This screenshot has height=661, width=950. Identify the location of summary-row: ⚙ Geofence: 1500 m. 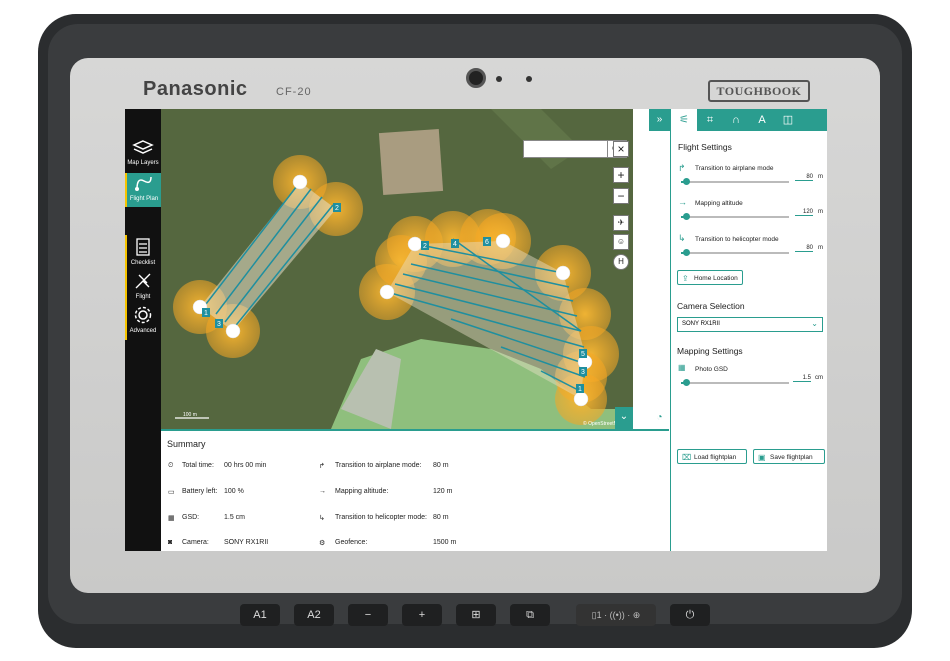
(387, 543).